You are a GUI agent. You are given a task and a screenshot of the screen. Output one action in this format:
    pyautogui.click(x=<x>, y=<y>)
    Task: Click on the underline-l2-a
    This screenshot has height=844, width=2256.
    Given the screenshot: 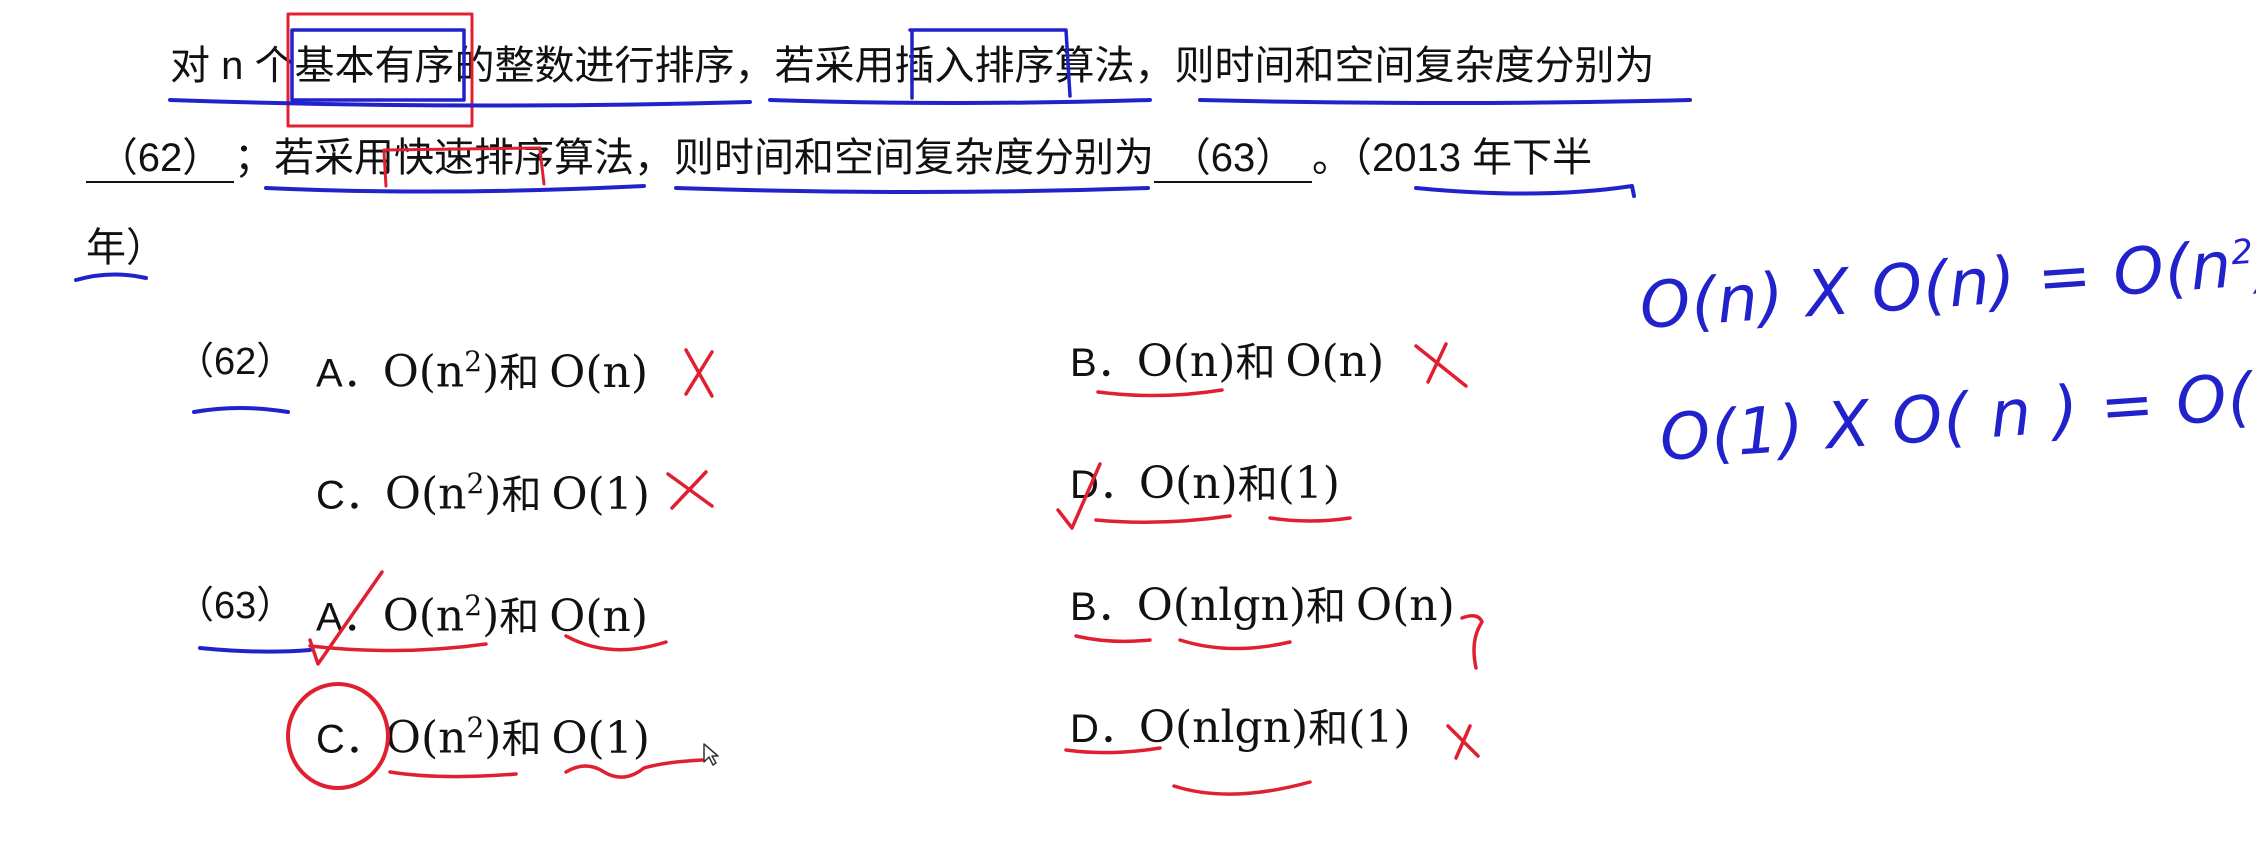 What is the action you would take?
    pyautogui.click(x=455, y=189)
    